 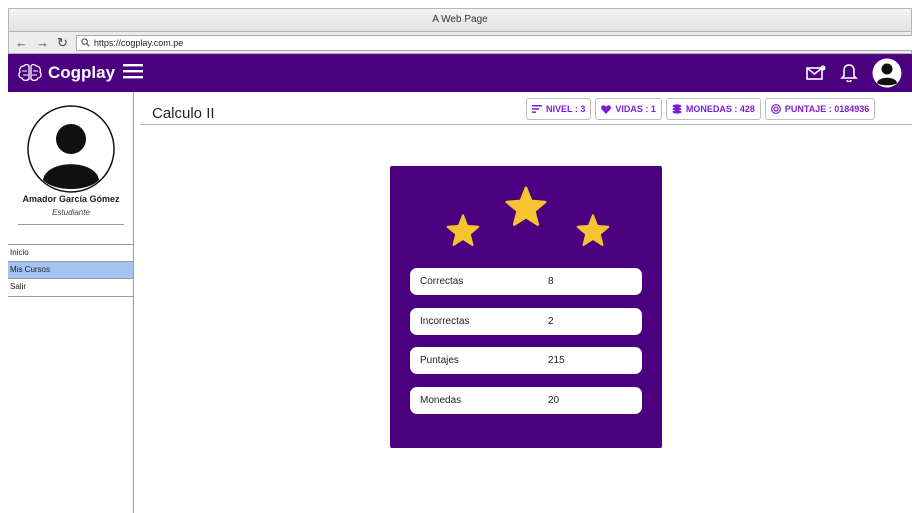 I want to click on result-row-monedas: Monedas 20, so click(x=526, y=400).